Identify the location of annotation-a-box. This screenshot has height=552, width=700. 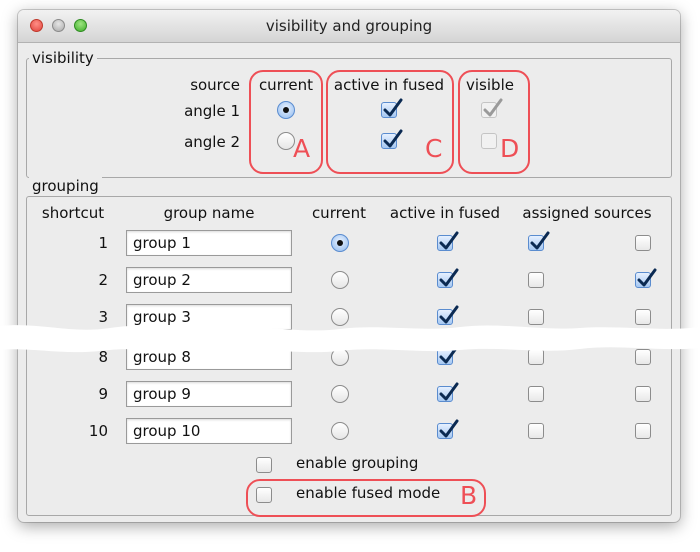
(286, 122).